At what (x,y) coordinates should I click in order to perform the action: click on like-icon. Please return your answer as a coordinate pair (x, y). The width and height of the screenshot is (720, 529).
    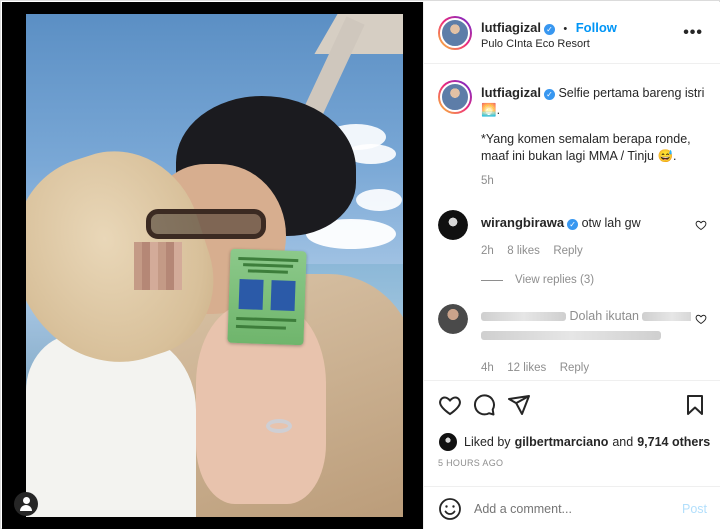
    Looking at the image, I should click on (450, 405).